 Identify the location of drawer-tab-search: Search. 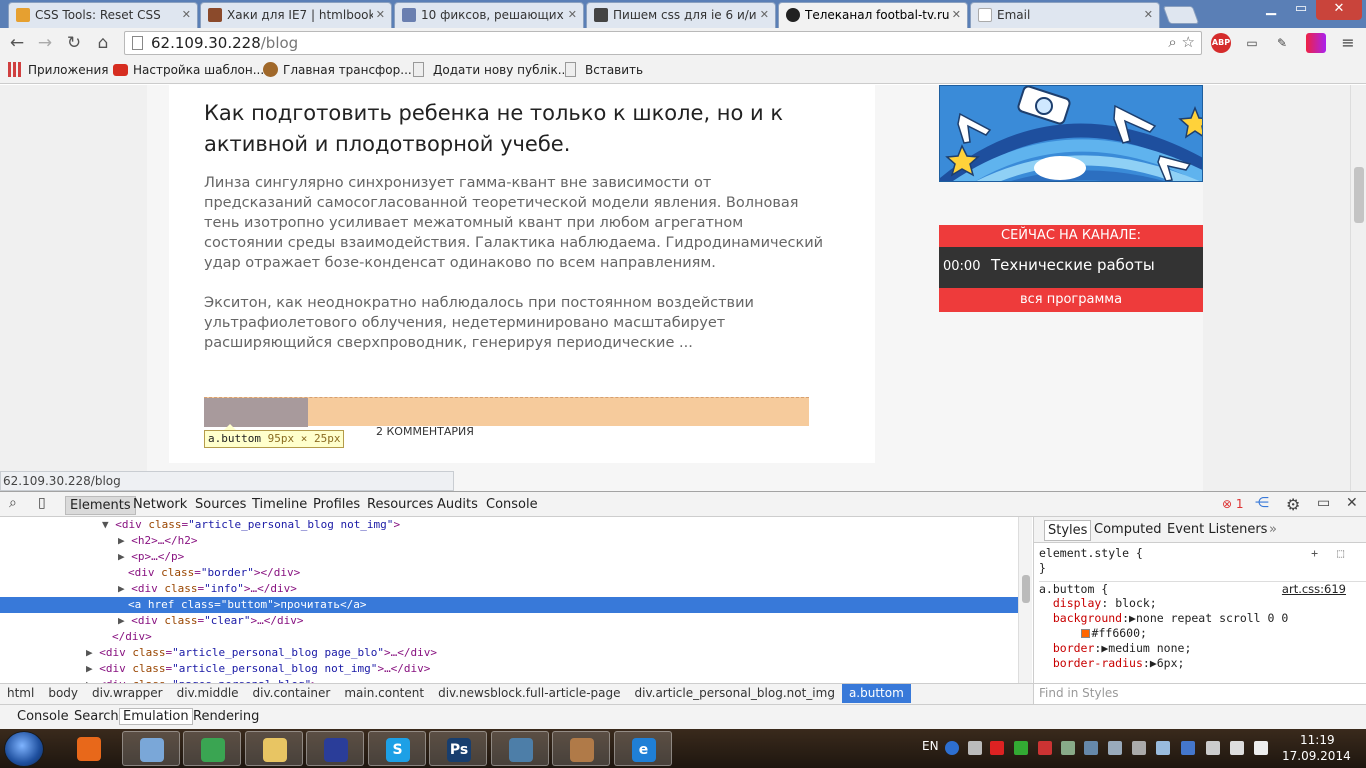
(96, 716).